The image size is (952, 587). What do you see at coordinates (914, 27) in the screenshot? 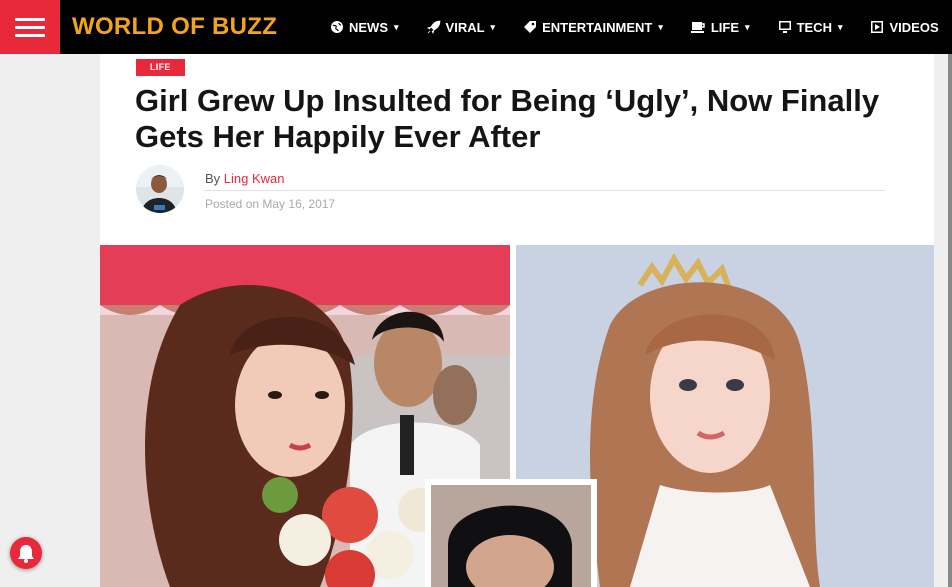
I see `nav-item-label: VIDEOS` at bounding box center [914, 27].